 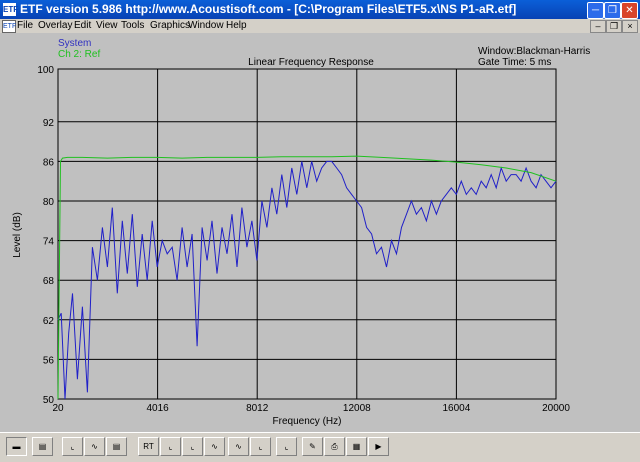 I want to click on step-icon: ⌞, so click(x=170, y=446).